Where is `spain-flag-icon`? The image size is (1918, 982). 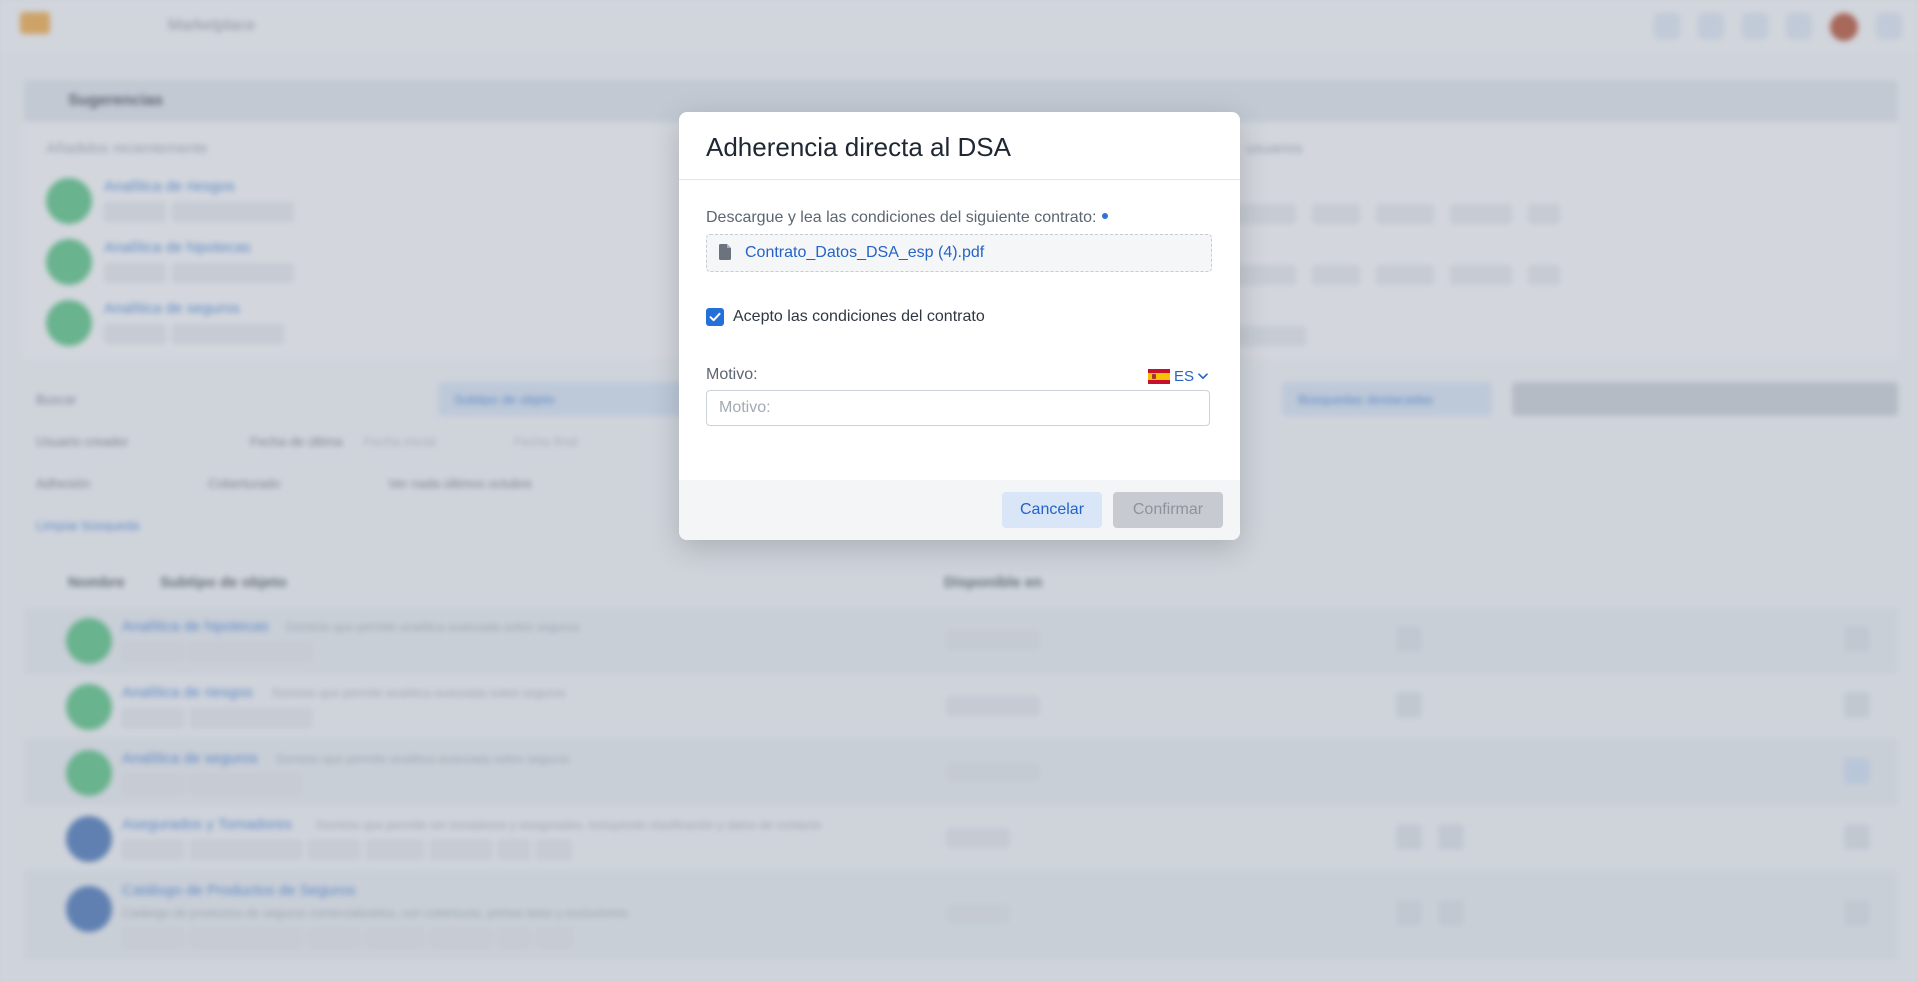
spain-flag-icon is located at coordinates (1159, 376).